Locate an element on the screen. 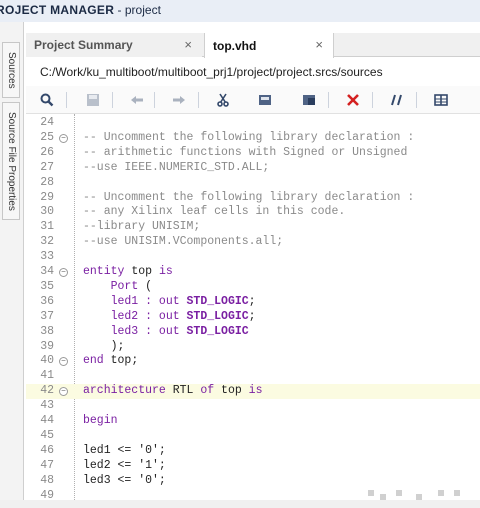  code-text: led1 : out STD_LOGIC; is located at coordinates (169, 302).